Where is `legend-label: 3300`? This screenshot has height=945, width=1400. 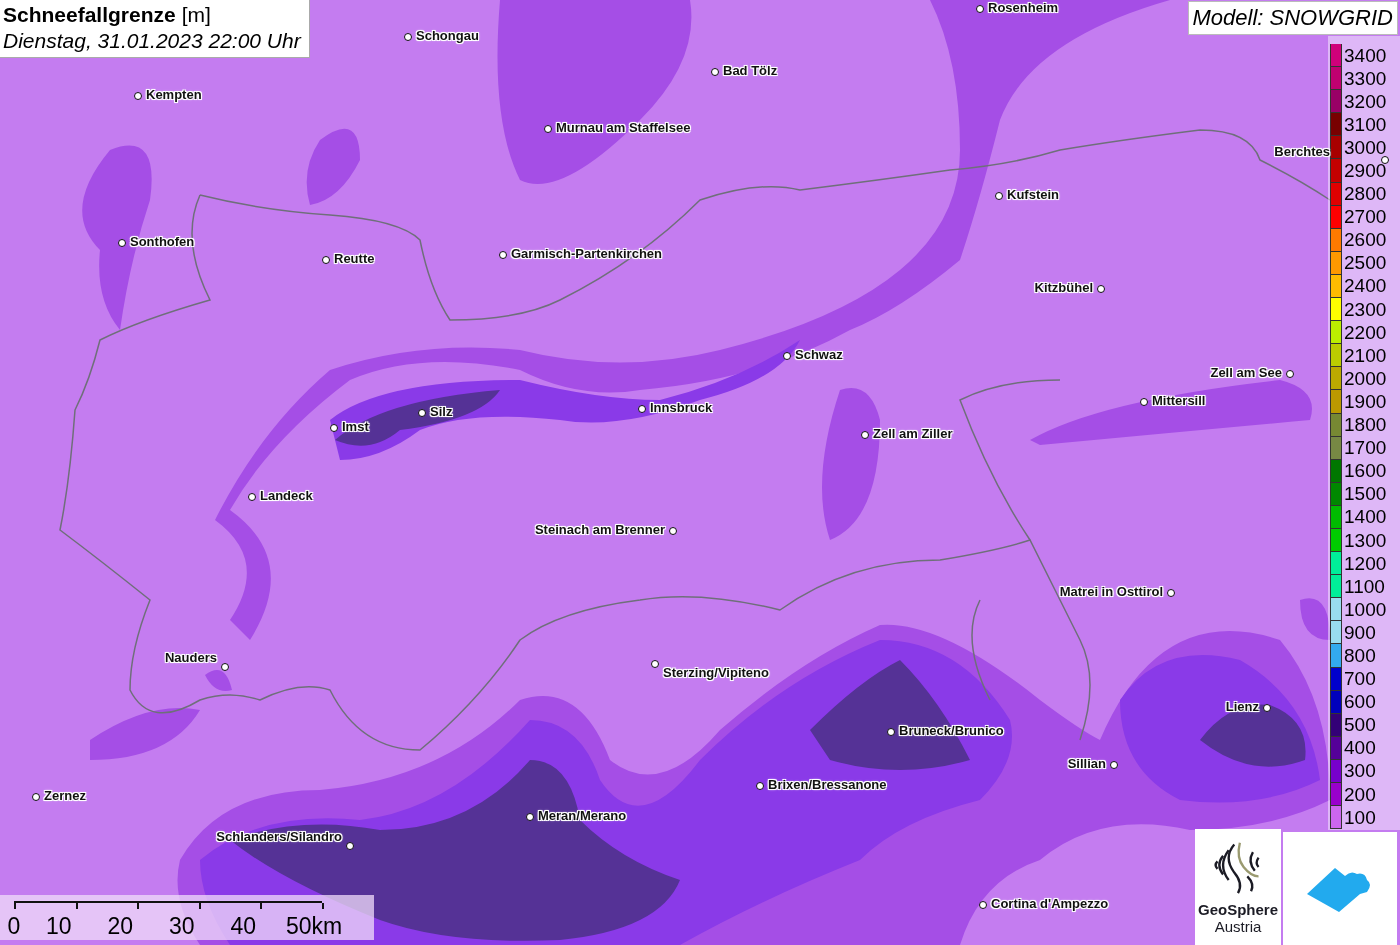
legend-label: 3300 is located at coordinates (1365, 78).